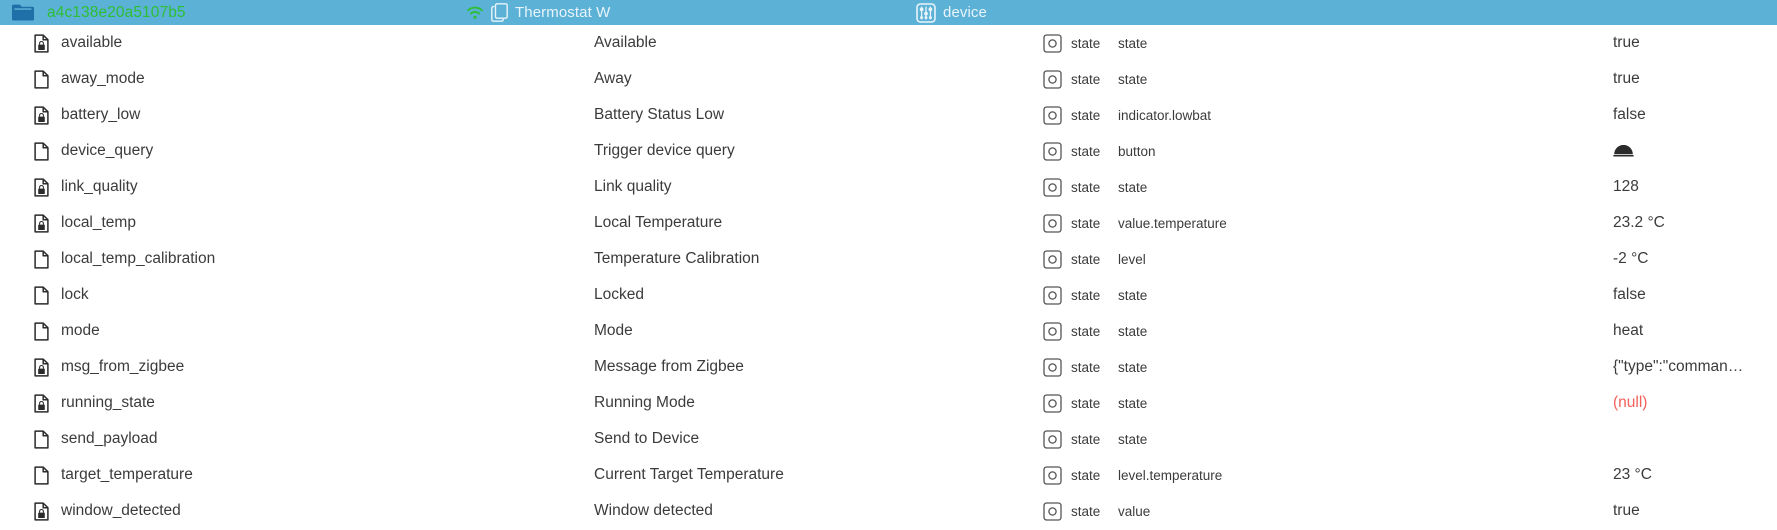 This screenshot has height=530, width=1777. What do you see at coordinates (1639, 223) in the screenshot?
I see `row-value: 23.2 °C` at bounding box center [1639, 223].